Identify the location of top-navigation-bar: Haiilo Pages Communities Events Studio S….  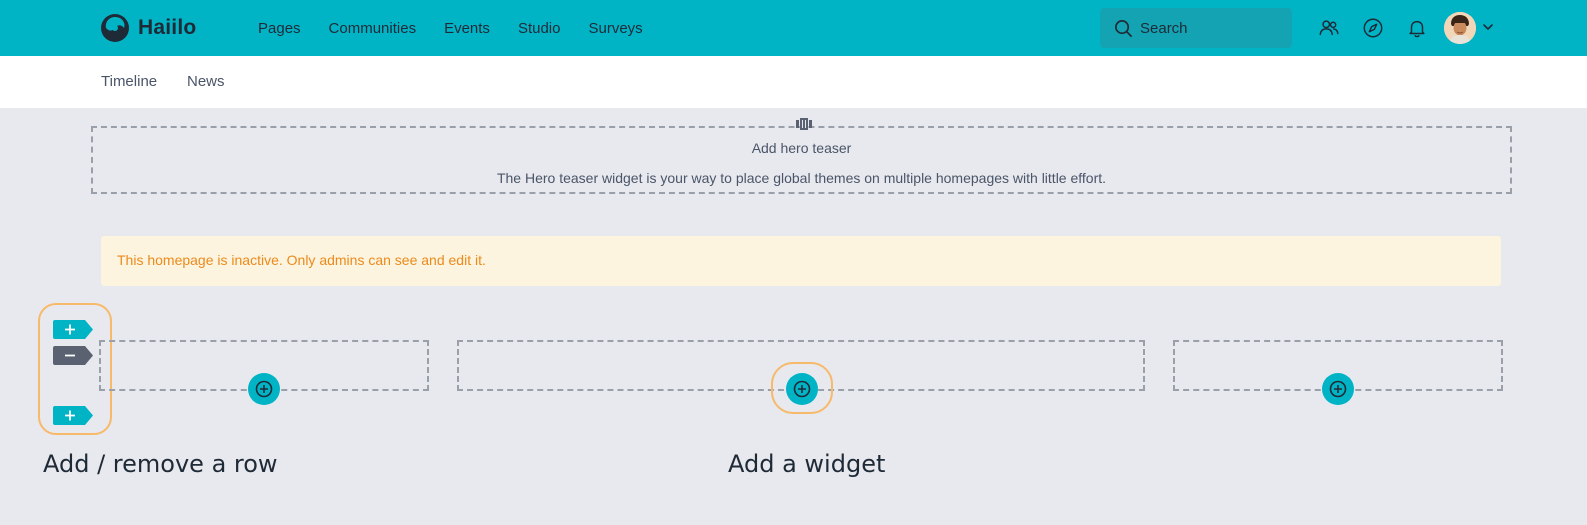
(793, 28).